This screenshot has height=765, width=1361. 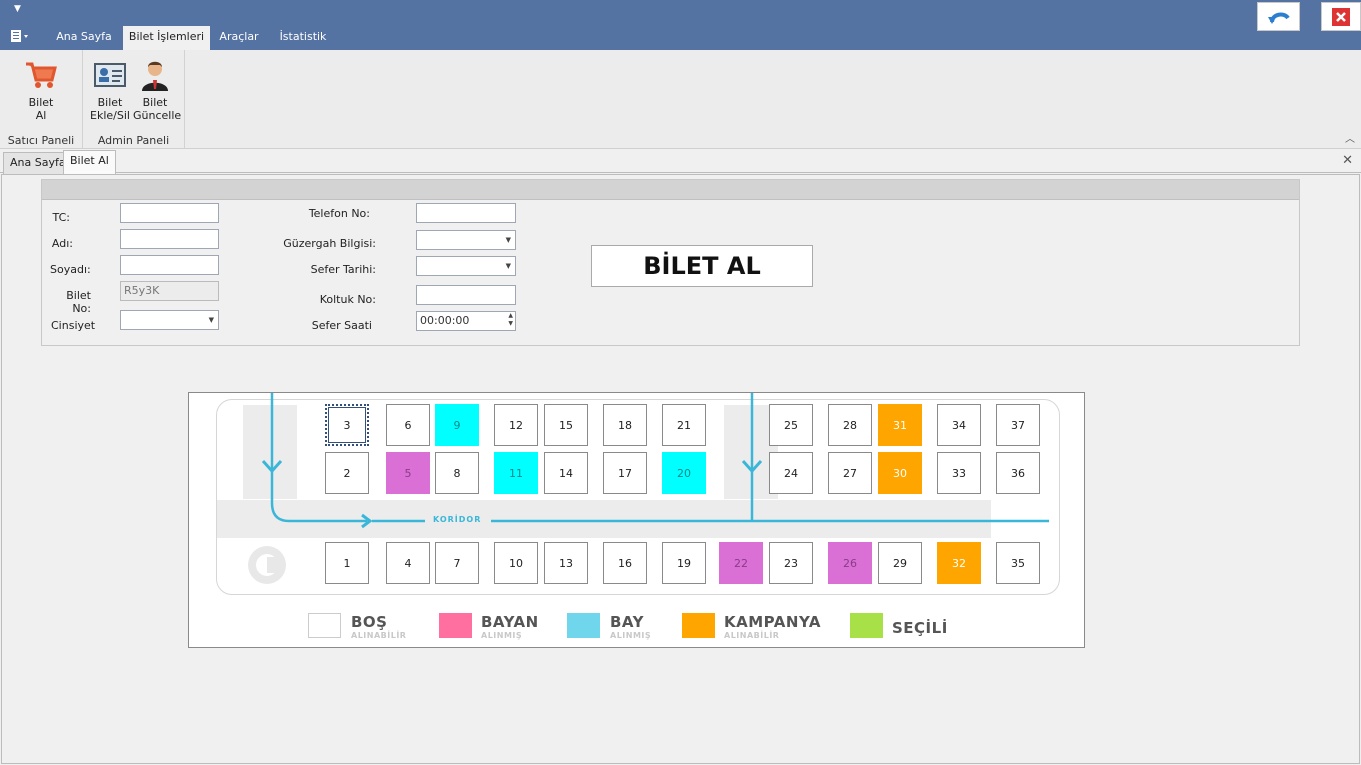 What do you see at coordinates (457, 425) in the screenshot?
I see `seat-9: 9` at bounding box center [457, 425].